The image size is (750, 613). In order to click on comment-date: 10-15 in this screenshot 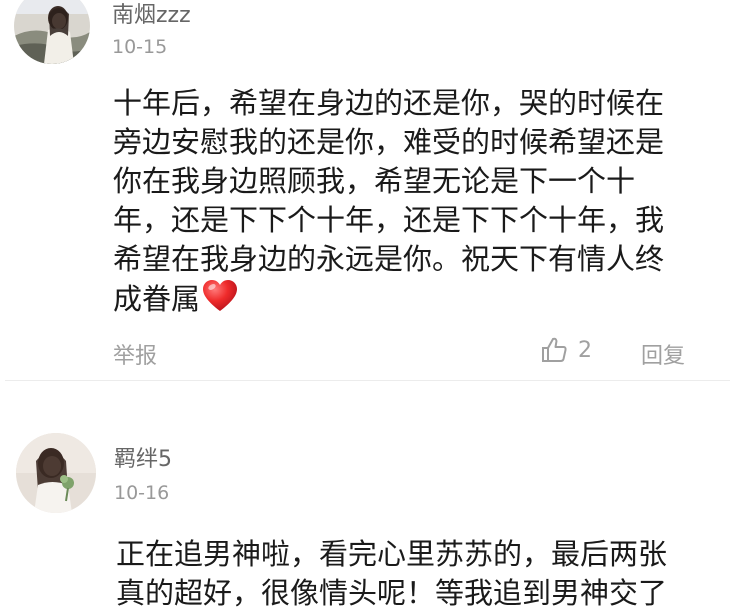, I will do `click(140, 47)`.